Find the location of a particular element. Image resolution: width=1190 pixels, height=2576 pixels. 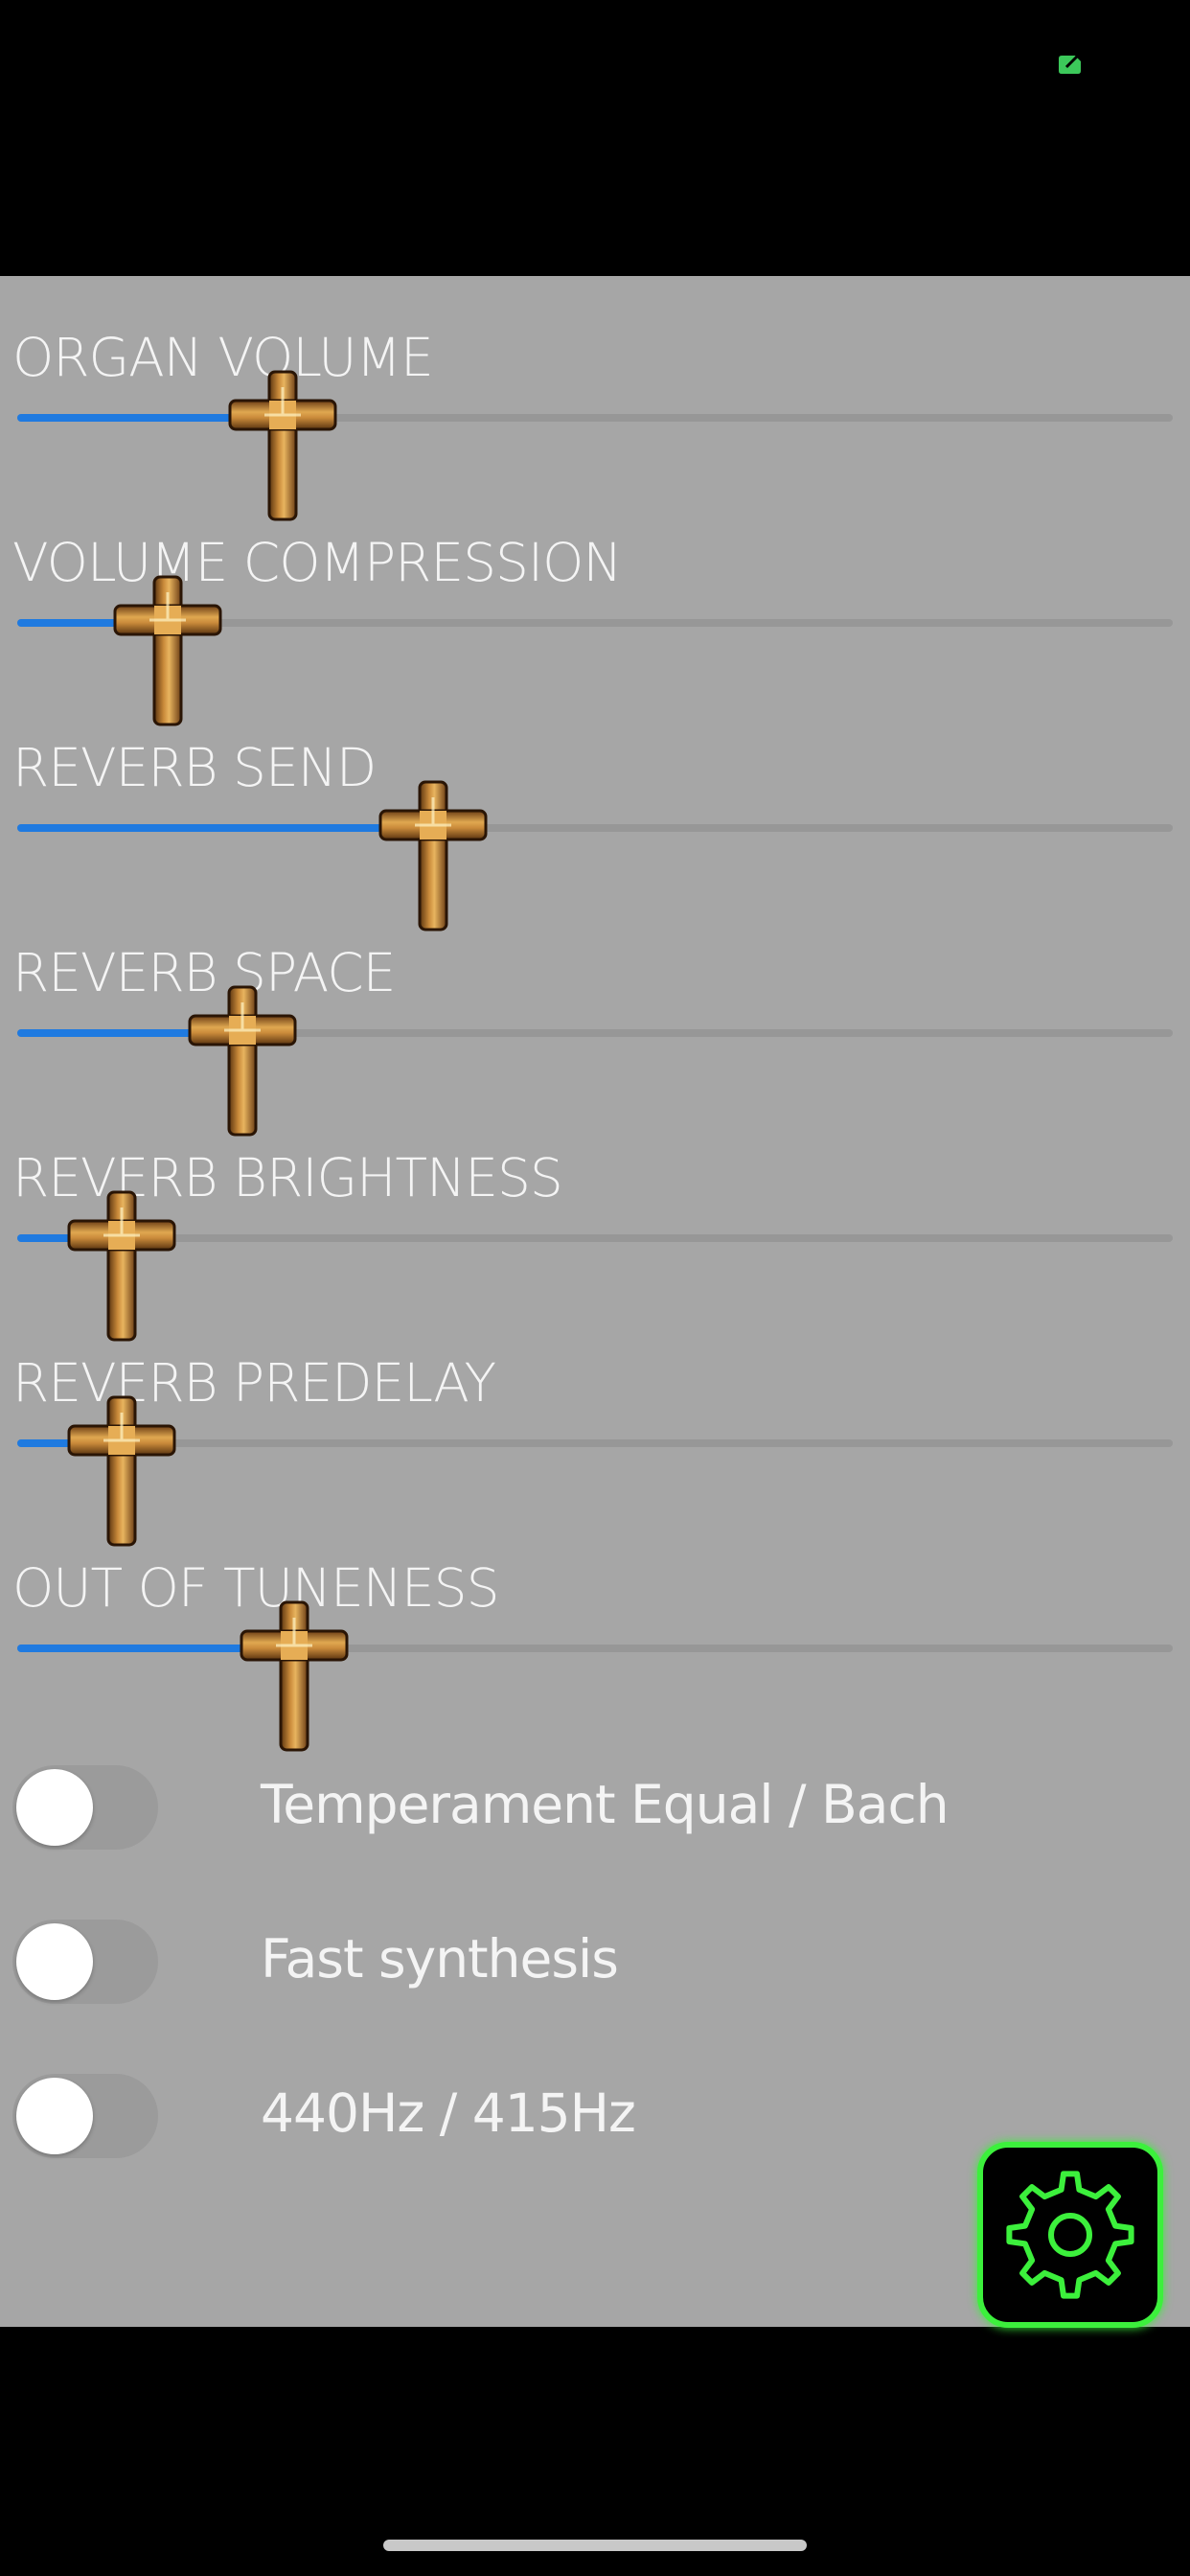

toggle-row-temperament: Temperament Equal / Bach is located at coordinates (595, 1822).